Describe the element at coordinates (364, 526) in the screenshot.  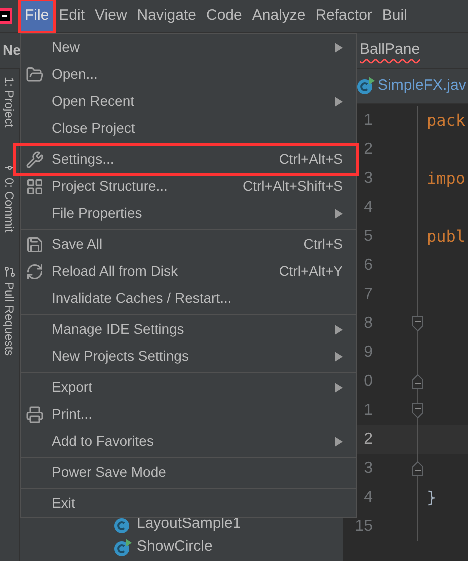
I see `line-number: 15` at that location.